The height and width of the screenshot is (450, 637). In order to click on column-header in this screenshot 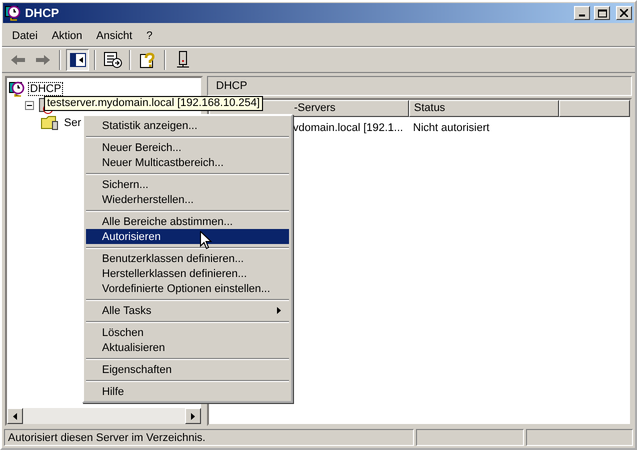, I will do `click(594, 108)`.